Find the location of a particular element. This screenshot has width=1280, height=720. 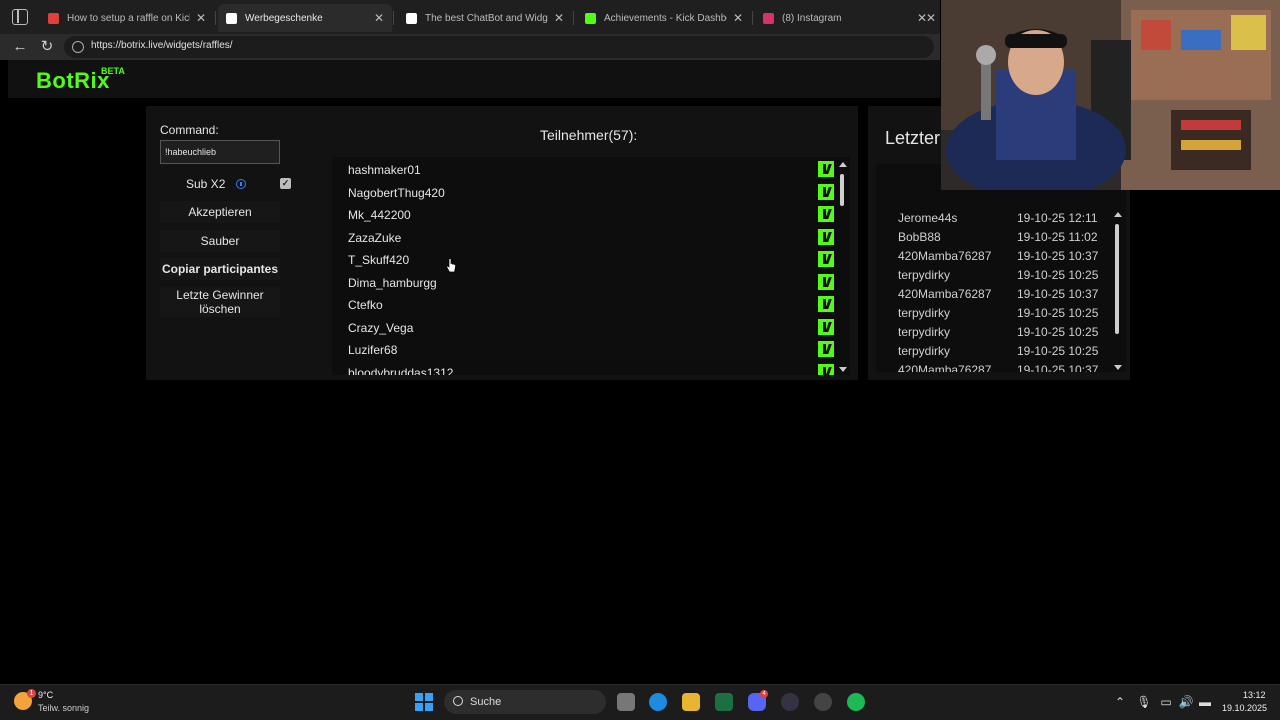

tab-title: Achievements - Kick Dashboard is located at coordinates (665, 18).